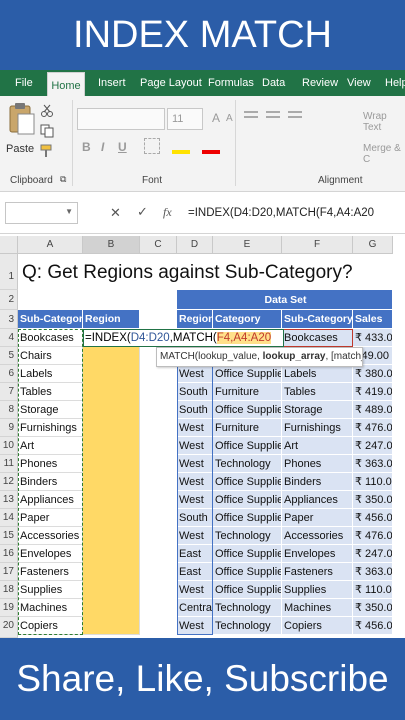  What do you see at coordinates (115, 213) in the screenshot?
I see `cancel-icon: ✕` at bounding box center [115, 213].